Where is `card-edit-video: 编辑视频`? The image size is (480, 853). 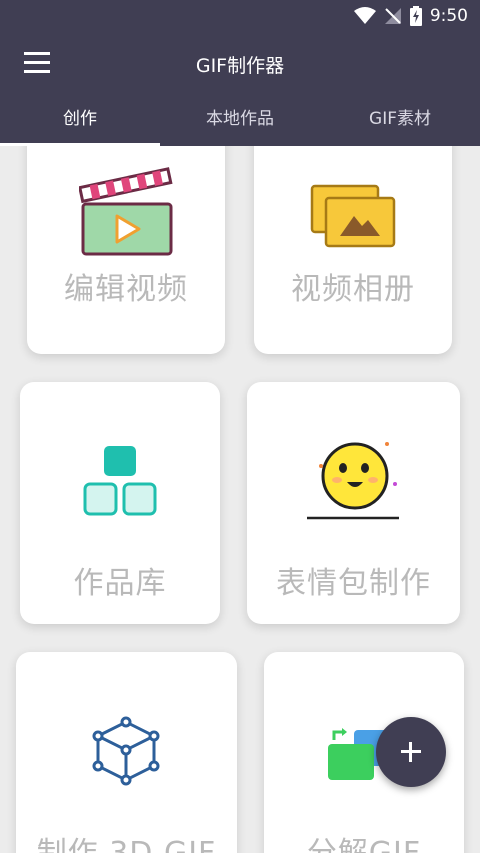
card-edit-video: 编辑视频 is located at coordinates (126, 250).